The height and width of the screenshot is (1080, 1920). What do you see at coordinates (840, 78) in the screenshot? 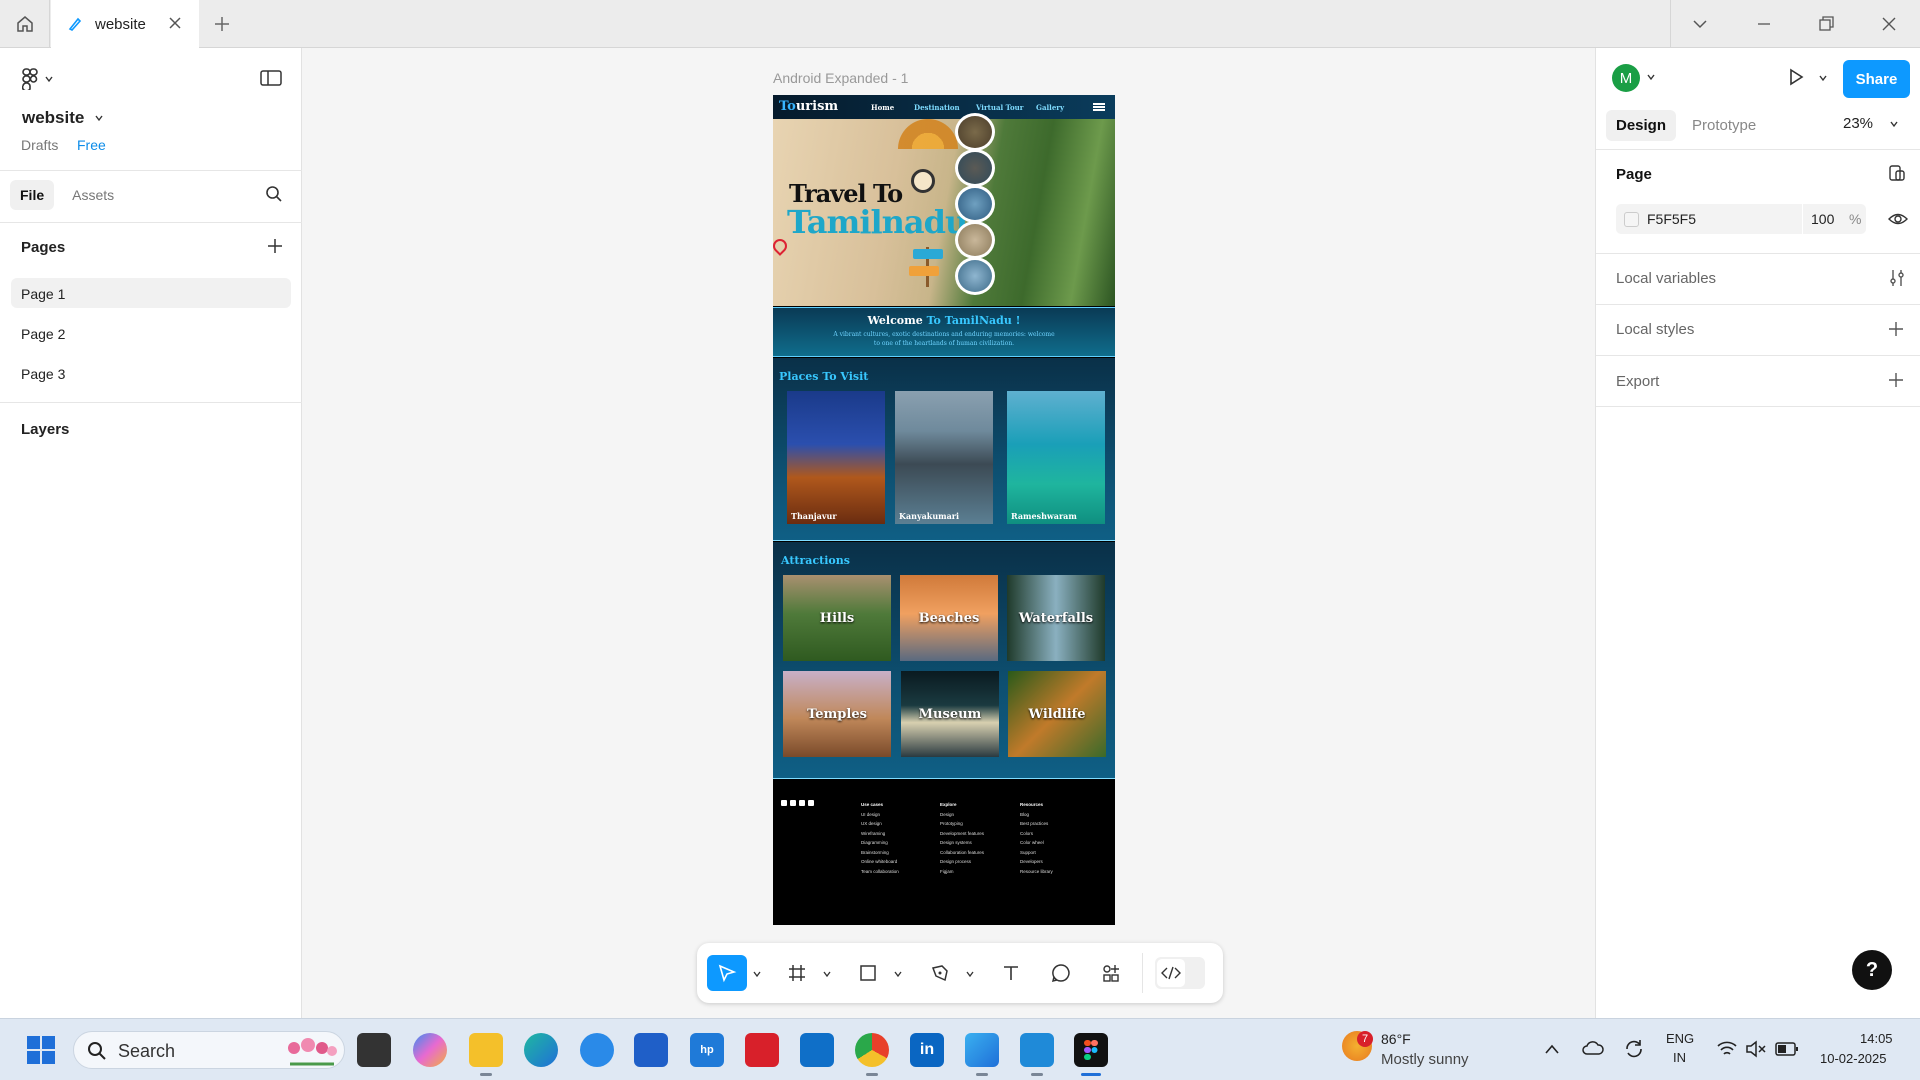
I see `frame-label: Android Expanded - 1` at bounding box center [840, 78].